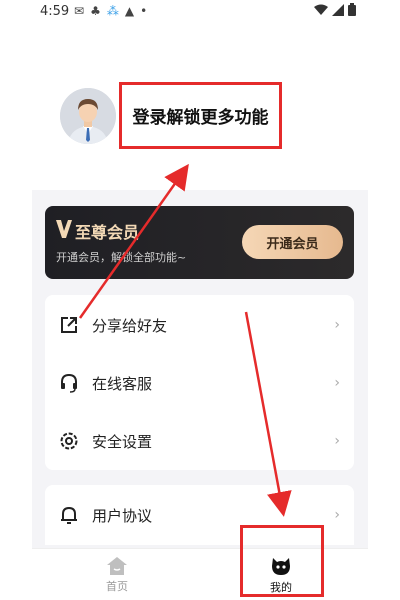  I want to click on app-icon: ♣, so click(95, 11).